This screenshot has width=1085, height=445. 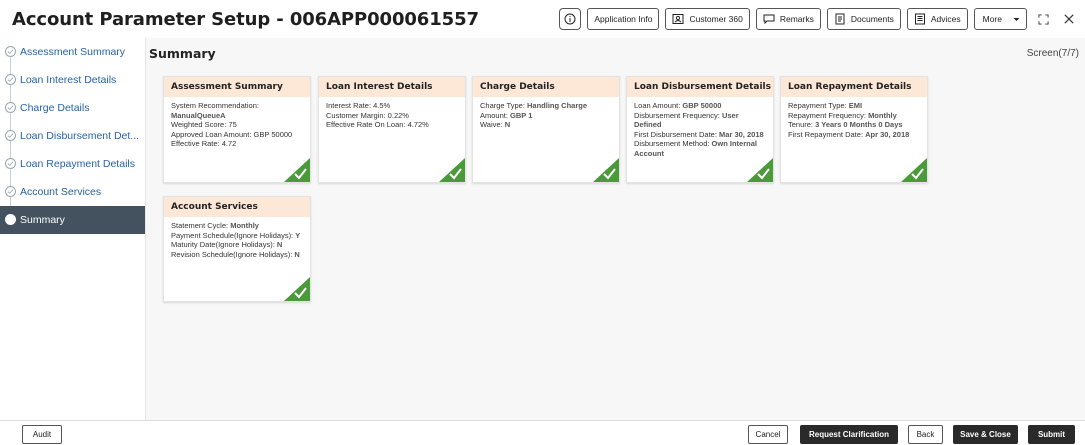 What do you see at coordinates (849, 434) in the screenshot?
I see `request-clarification-button: Request Clarification` at bounding box center [849, 434].